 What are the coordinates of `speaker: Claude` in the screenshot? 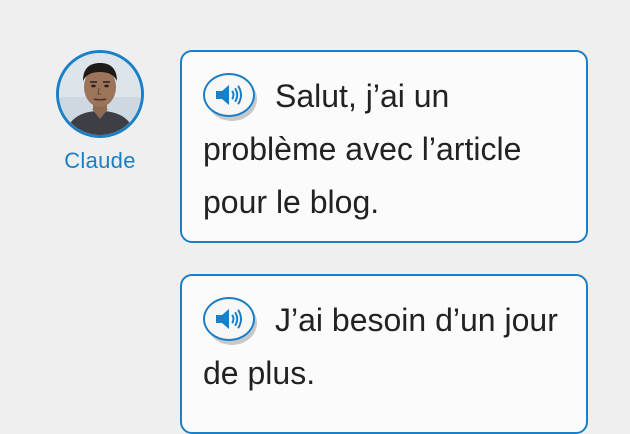 It's located at (100, 112).